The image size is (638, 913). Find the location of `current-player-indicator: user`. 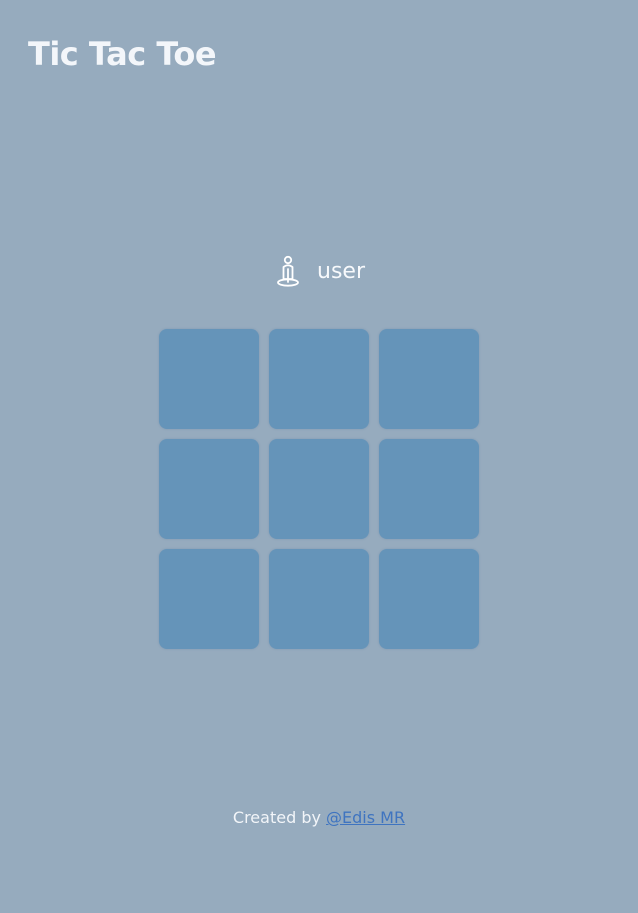

current-player-indicator: user is located at coordinates (319, 272).